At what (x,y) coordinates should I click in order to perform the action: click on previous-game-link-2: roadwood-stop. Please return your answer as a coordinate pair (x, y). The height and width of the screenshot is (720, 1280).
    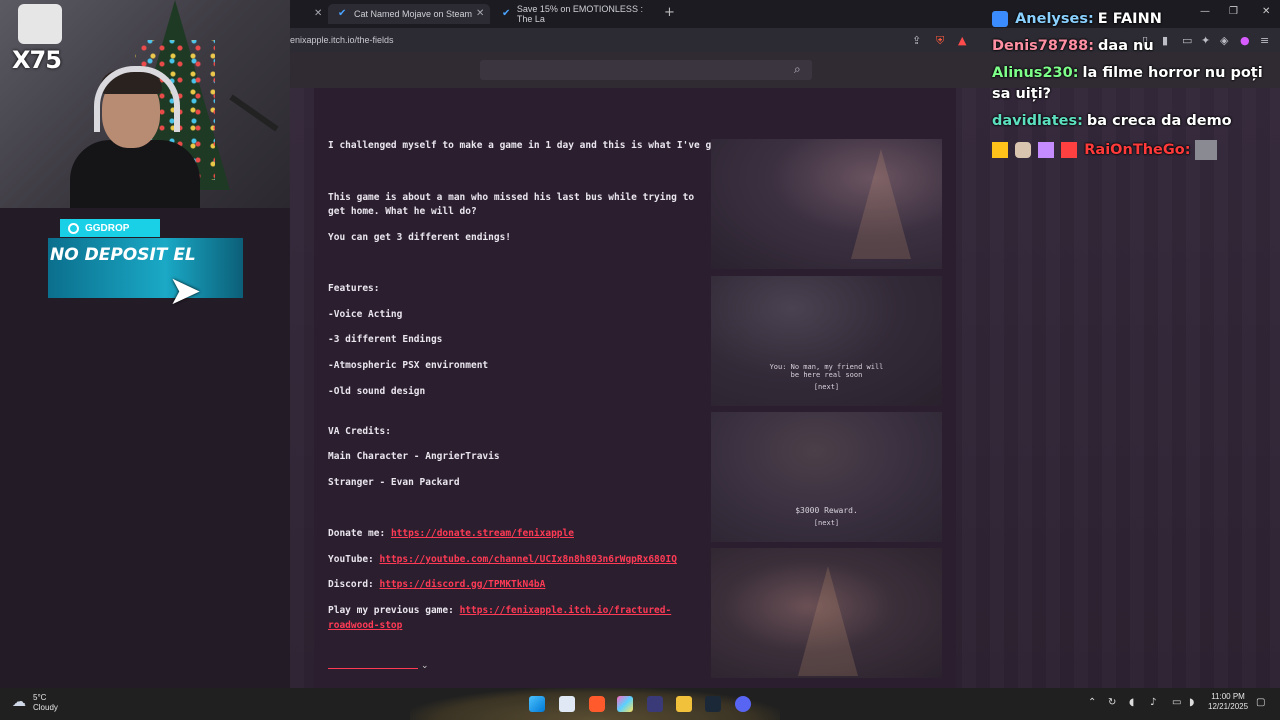
    Looking at the image, I should click on (365, 625).